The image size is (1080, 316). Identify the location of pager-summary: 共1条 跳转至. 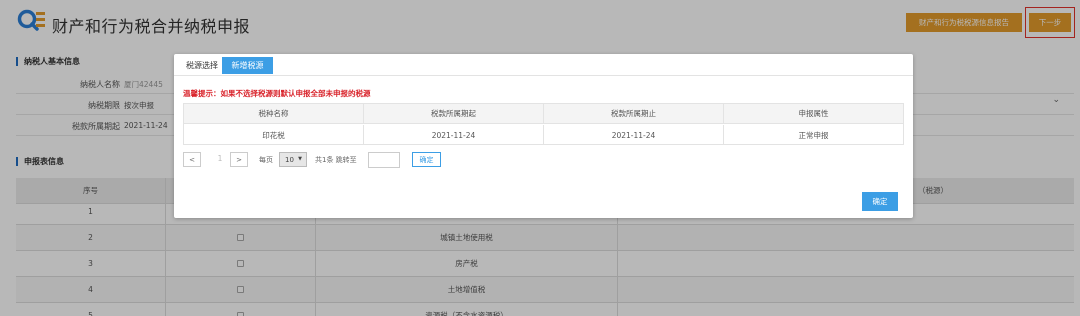
(336, 160).